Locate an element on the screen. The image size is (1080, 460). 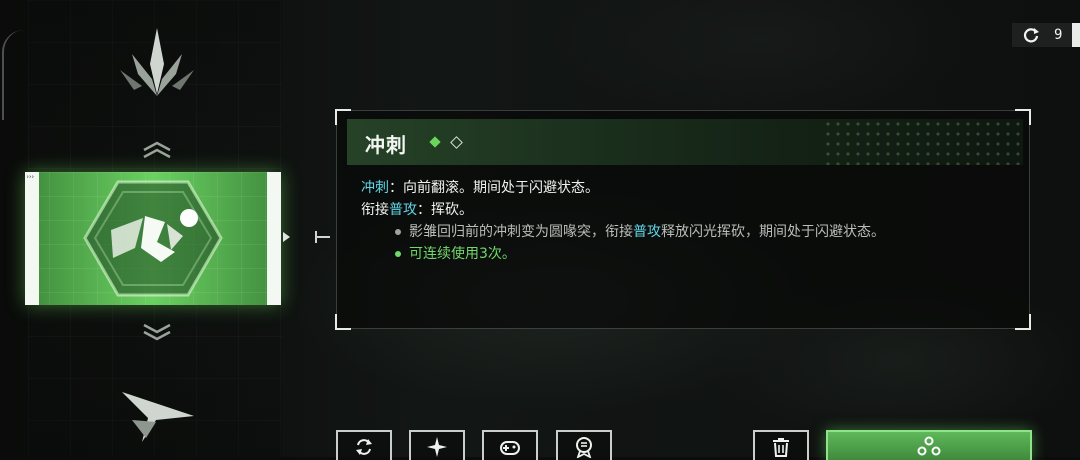
lightning-dash-icon is located at coordinates (157, 412).